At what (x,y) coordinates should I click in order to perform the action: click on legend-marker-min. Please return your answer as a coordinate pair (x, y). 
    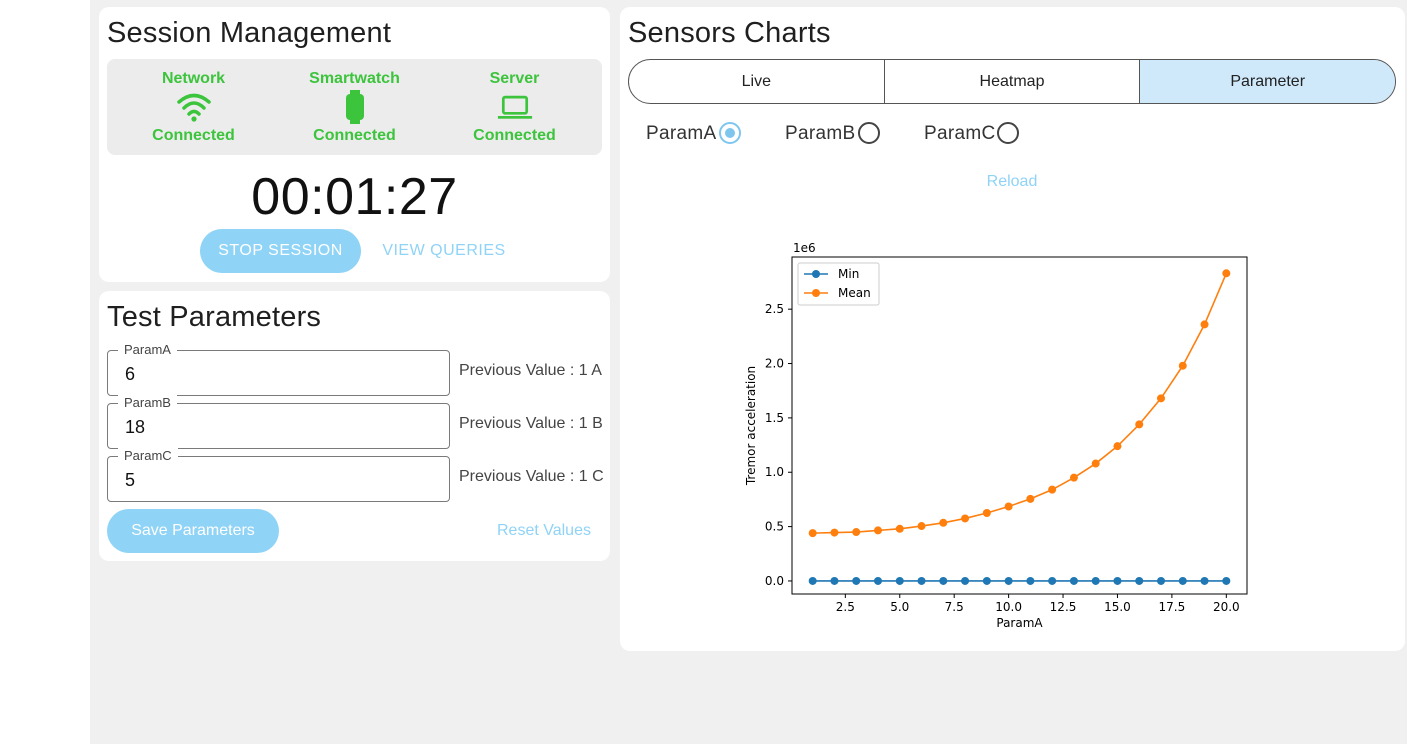
    Looking at the image, I should click on (816, 274).